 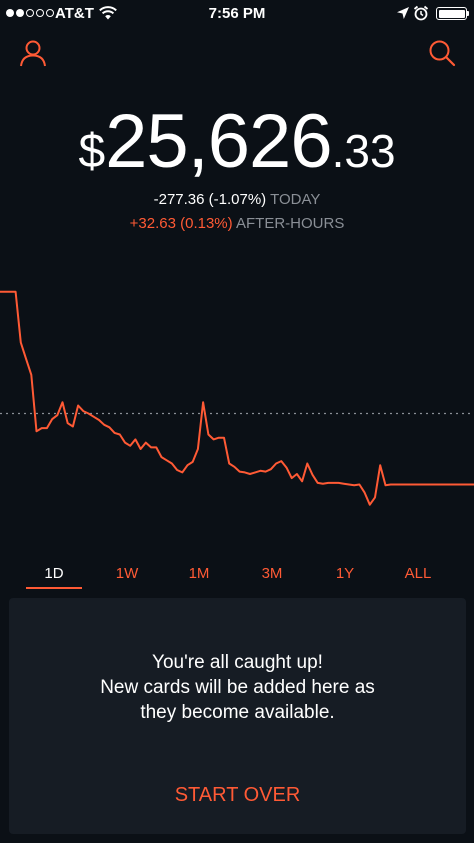 I want to click on portfolio-value: $25,626.33, so click(x=237, y=142).